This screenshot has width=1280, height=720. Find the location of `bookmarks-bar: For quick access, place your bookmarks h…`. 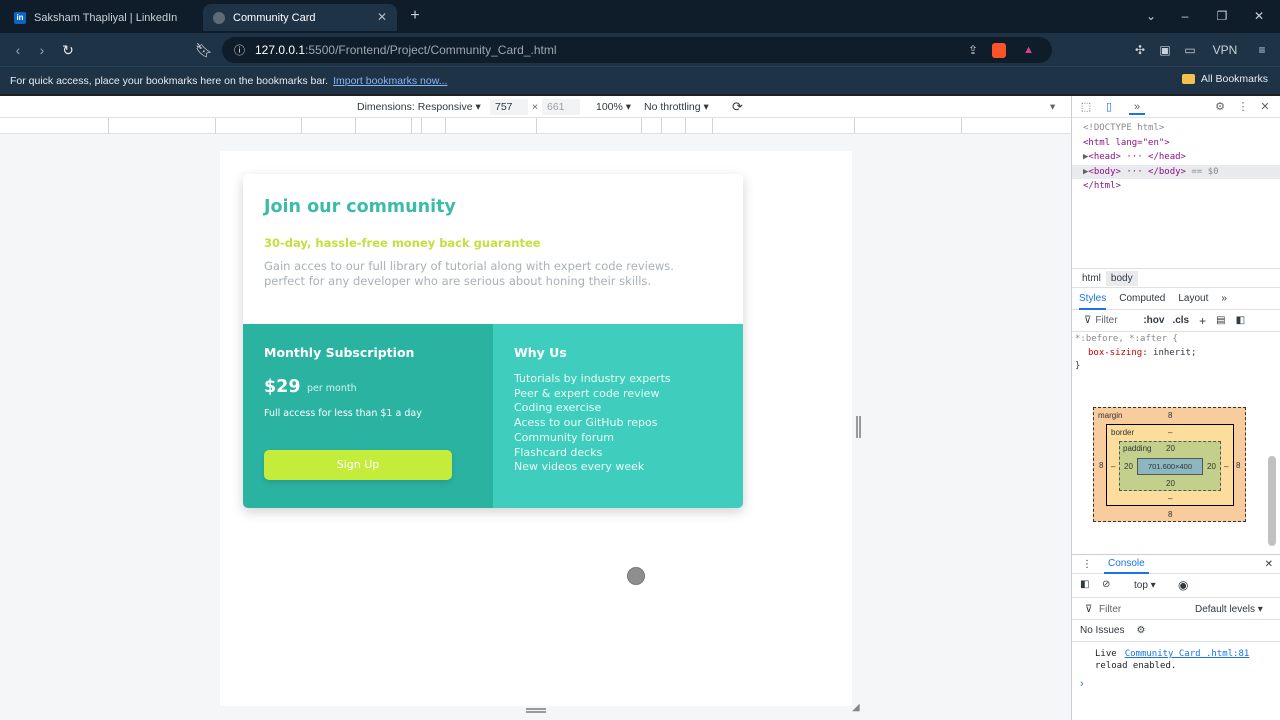

bookmarks-bar: For quick access, place your bookmarks h… is located at coordinates (640, 80).